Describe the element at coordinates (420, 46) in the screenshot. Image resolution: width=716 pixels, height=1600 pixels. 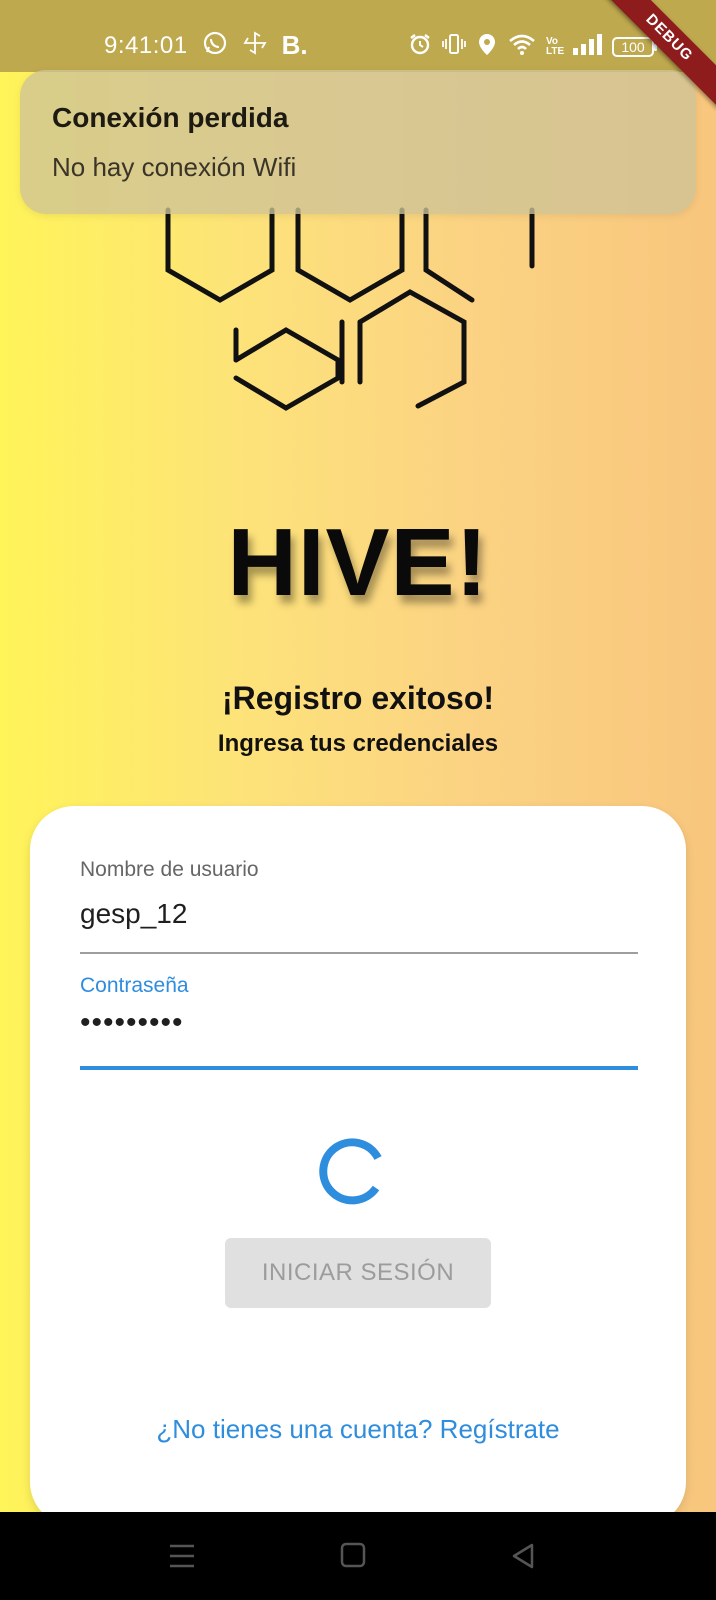
I see `alarm-icon` at that location.